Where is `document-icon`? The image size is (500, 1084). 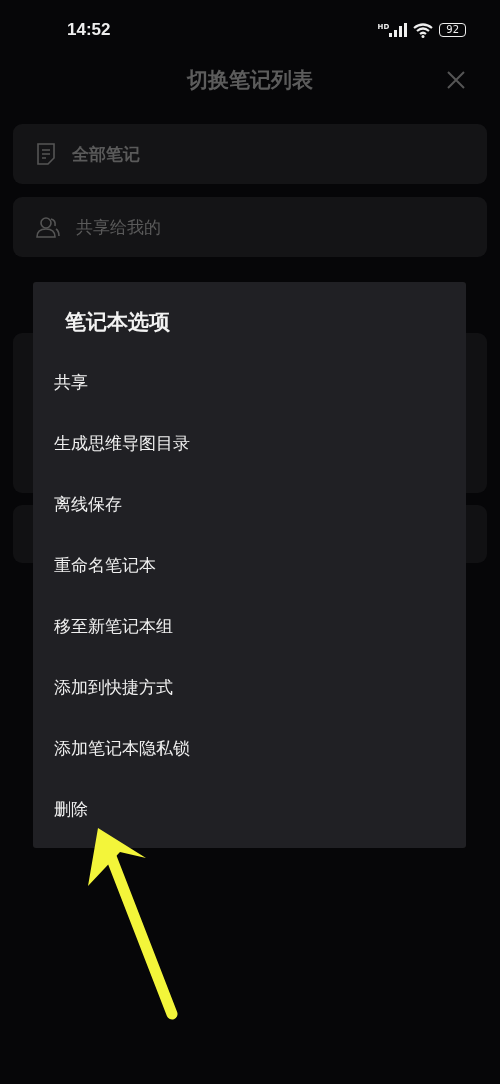 document-icon is located at coordinates (46, 154).